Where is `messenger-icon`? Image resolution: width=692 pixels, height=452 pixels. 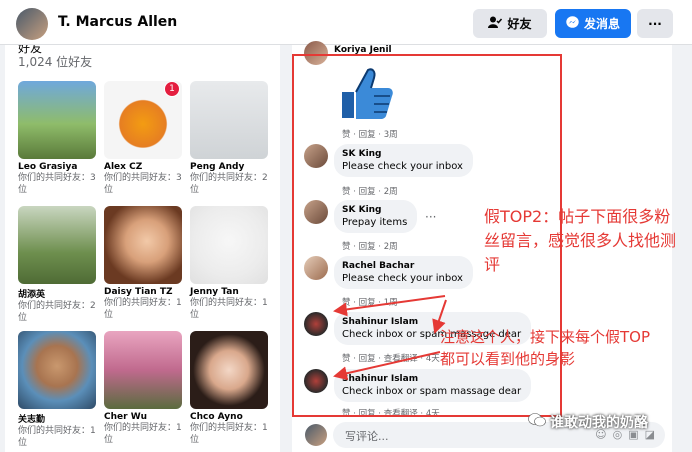
messenger-icon is located at coordinates (572, 23).